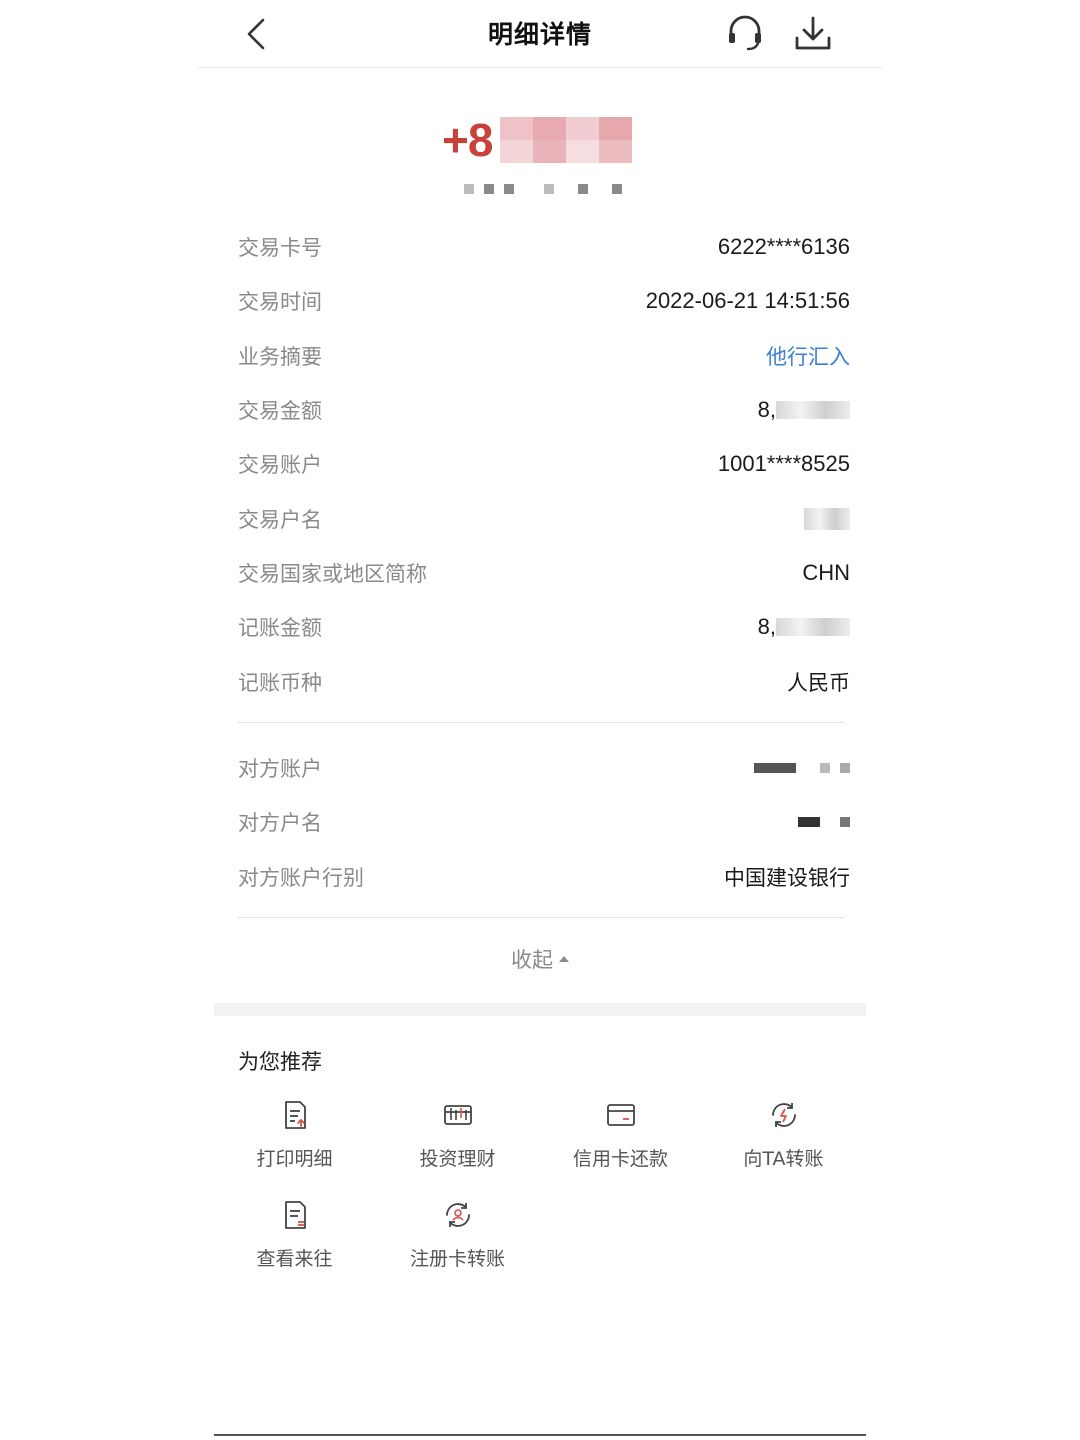 The height and width of the screenshot is (1440, 1080). I want to click on investment-icon, so click(457, 1115).